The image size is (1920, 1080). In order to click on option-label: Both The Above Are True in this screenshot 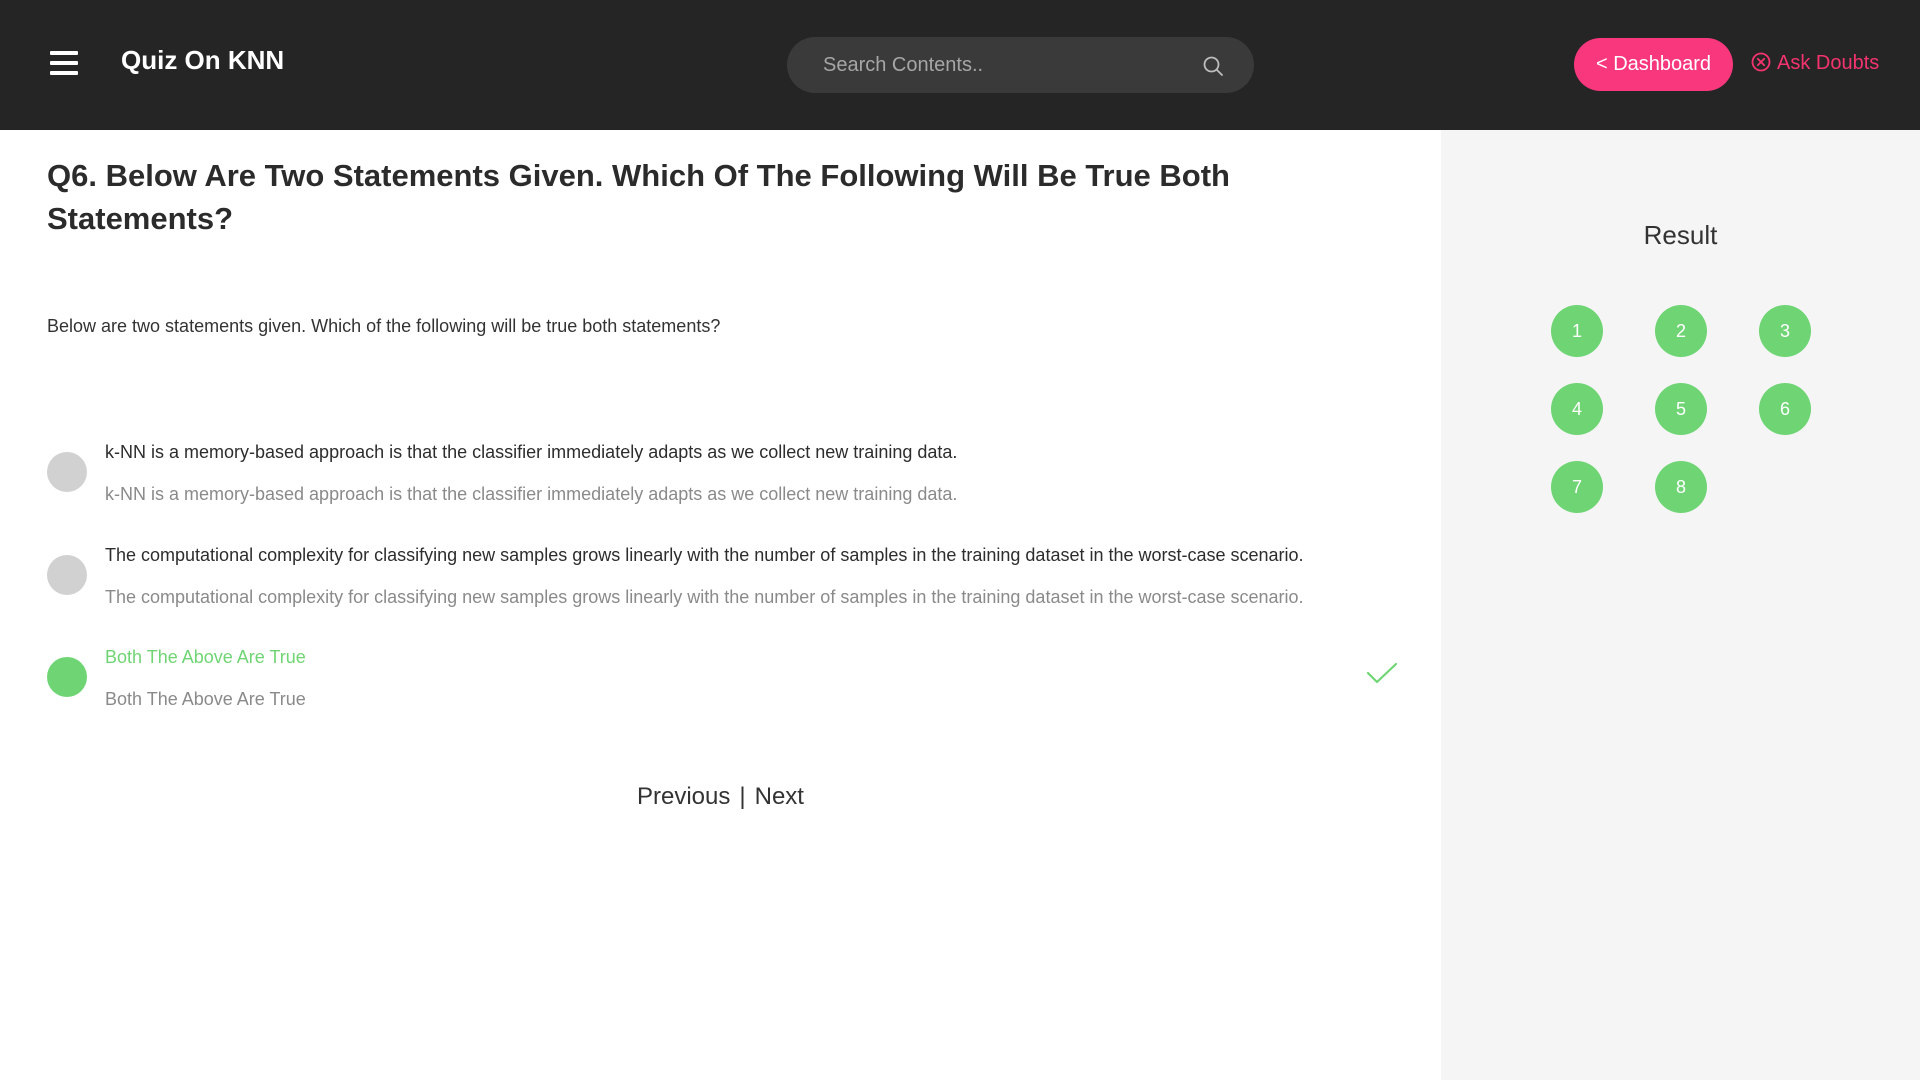, I will do `click(205, 657)`.